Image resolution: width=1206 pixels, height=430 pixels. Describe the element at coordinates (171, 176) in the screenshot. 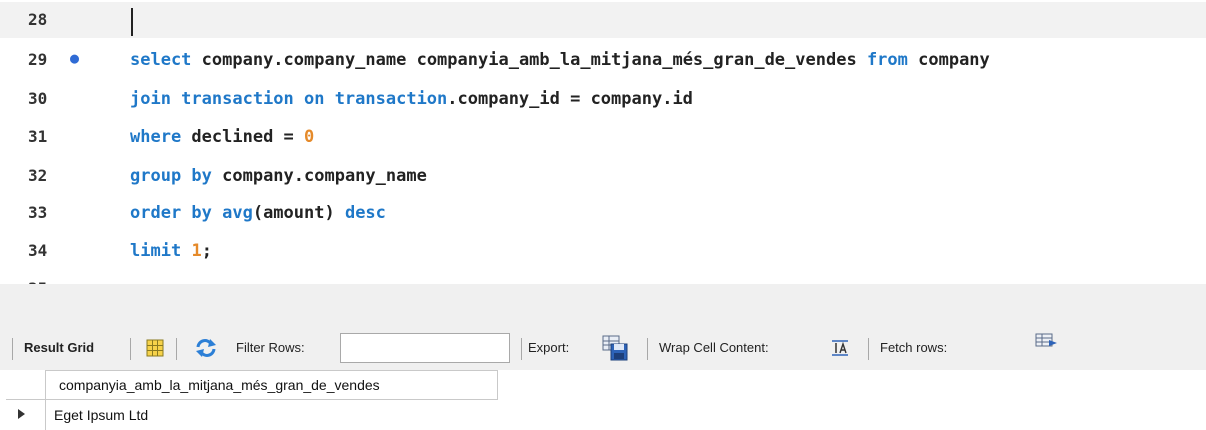

I see `sql-keyword: group by` at that location.